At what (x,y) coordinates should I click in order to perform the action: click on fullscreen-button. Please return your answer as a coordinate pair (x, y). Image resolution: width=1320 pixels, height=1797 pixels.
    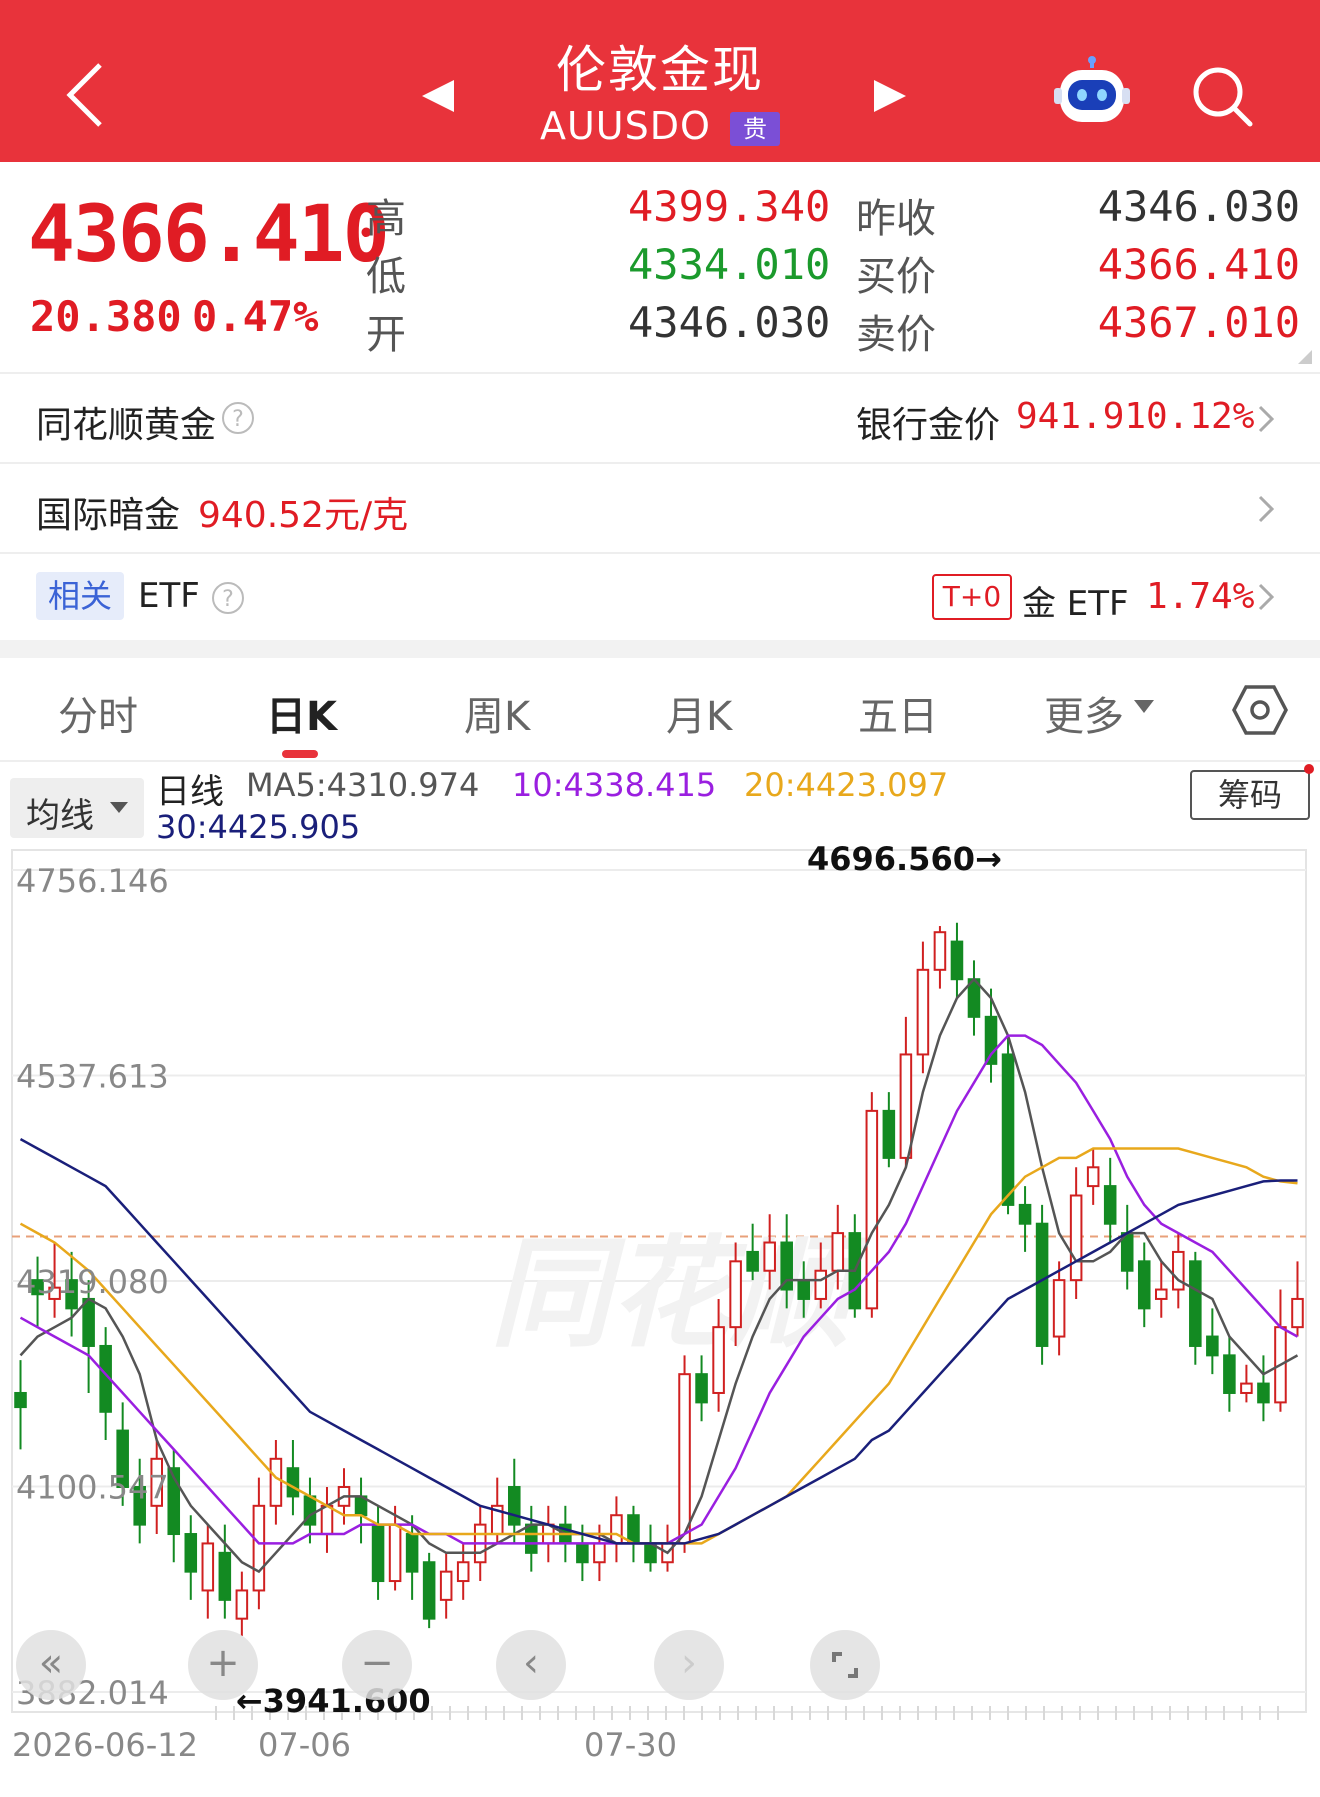
    Looking at the image, I should click on (845, 1665).